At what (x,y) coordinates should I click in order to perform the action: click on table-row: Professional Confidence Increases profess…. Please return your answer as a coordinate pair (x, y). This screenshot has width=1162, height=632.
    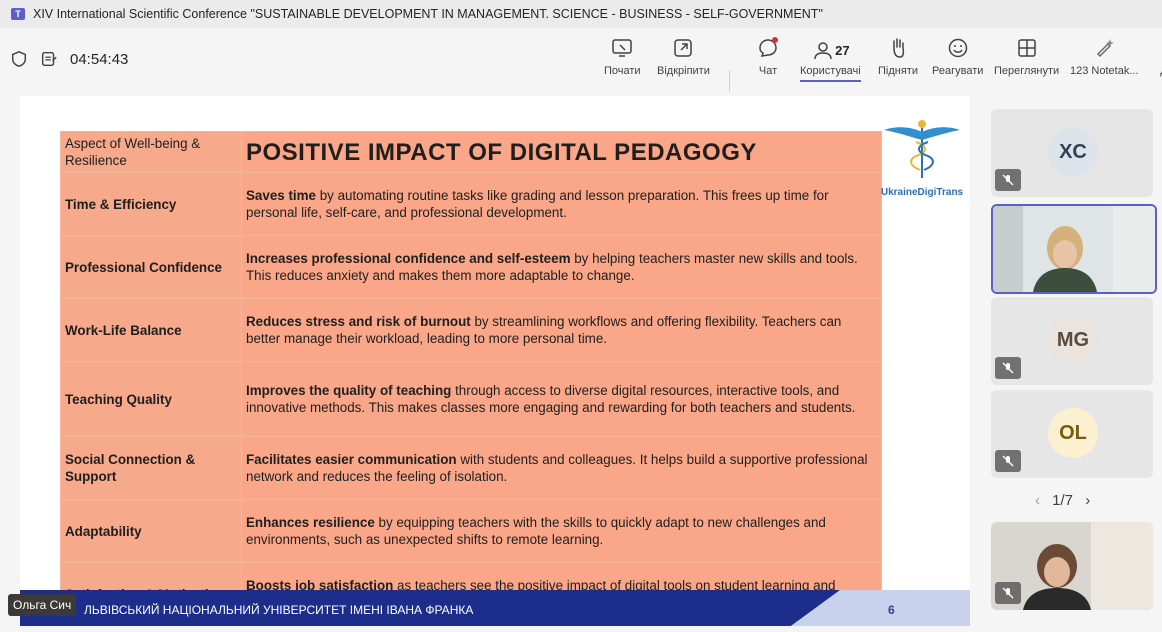
    Looking at the image, I should click on (471, 267).